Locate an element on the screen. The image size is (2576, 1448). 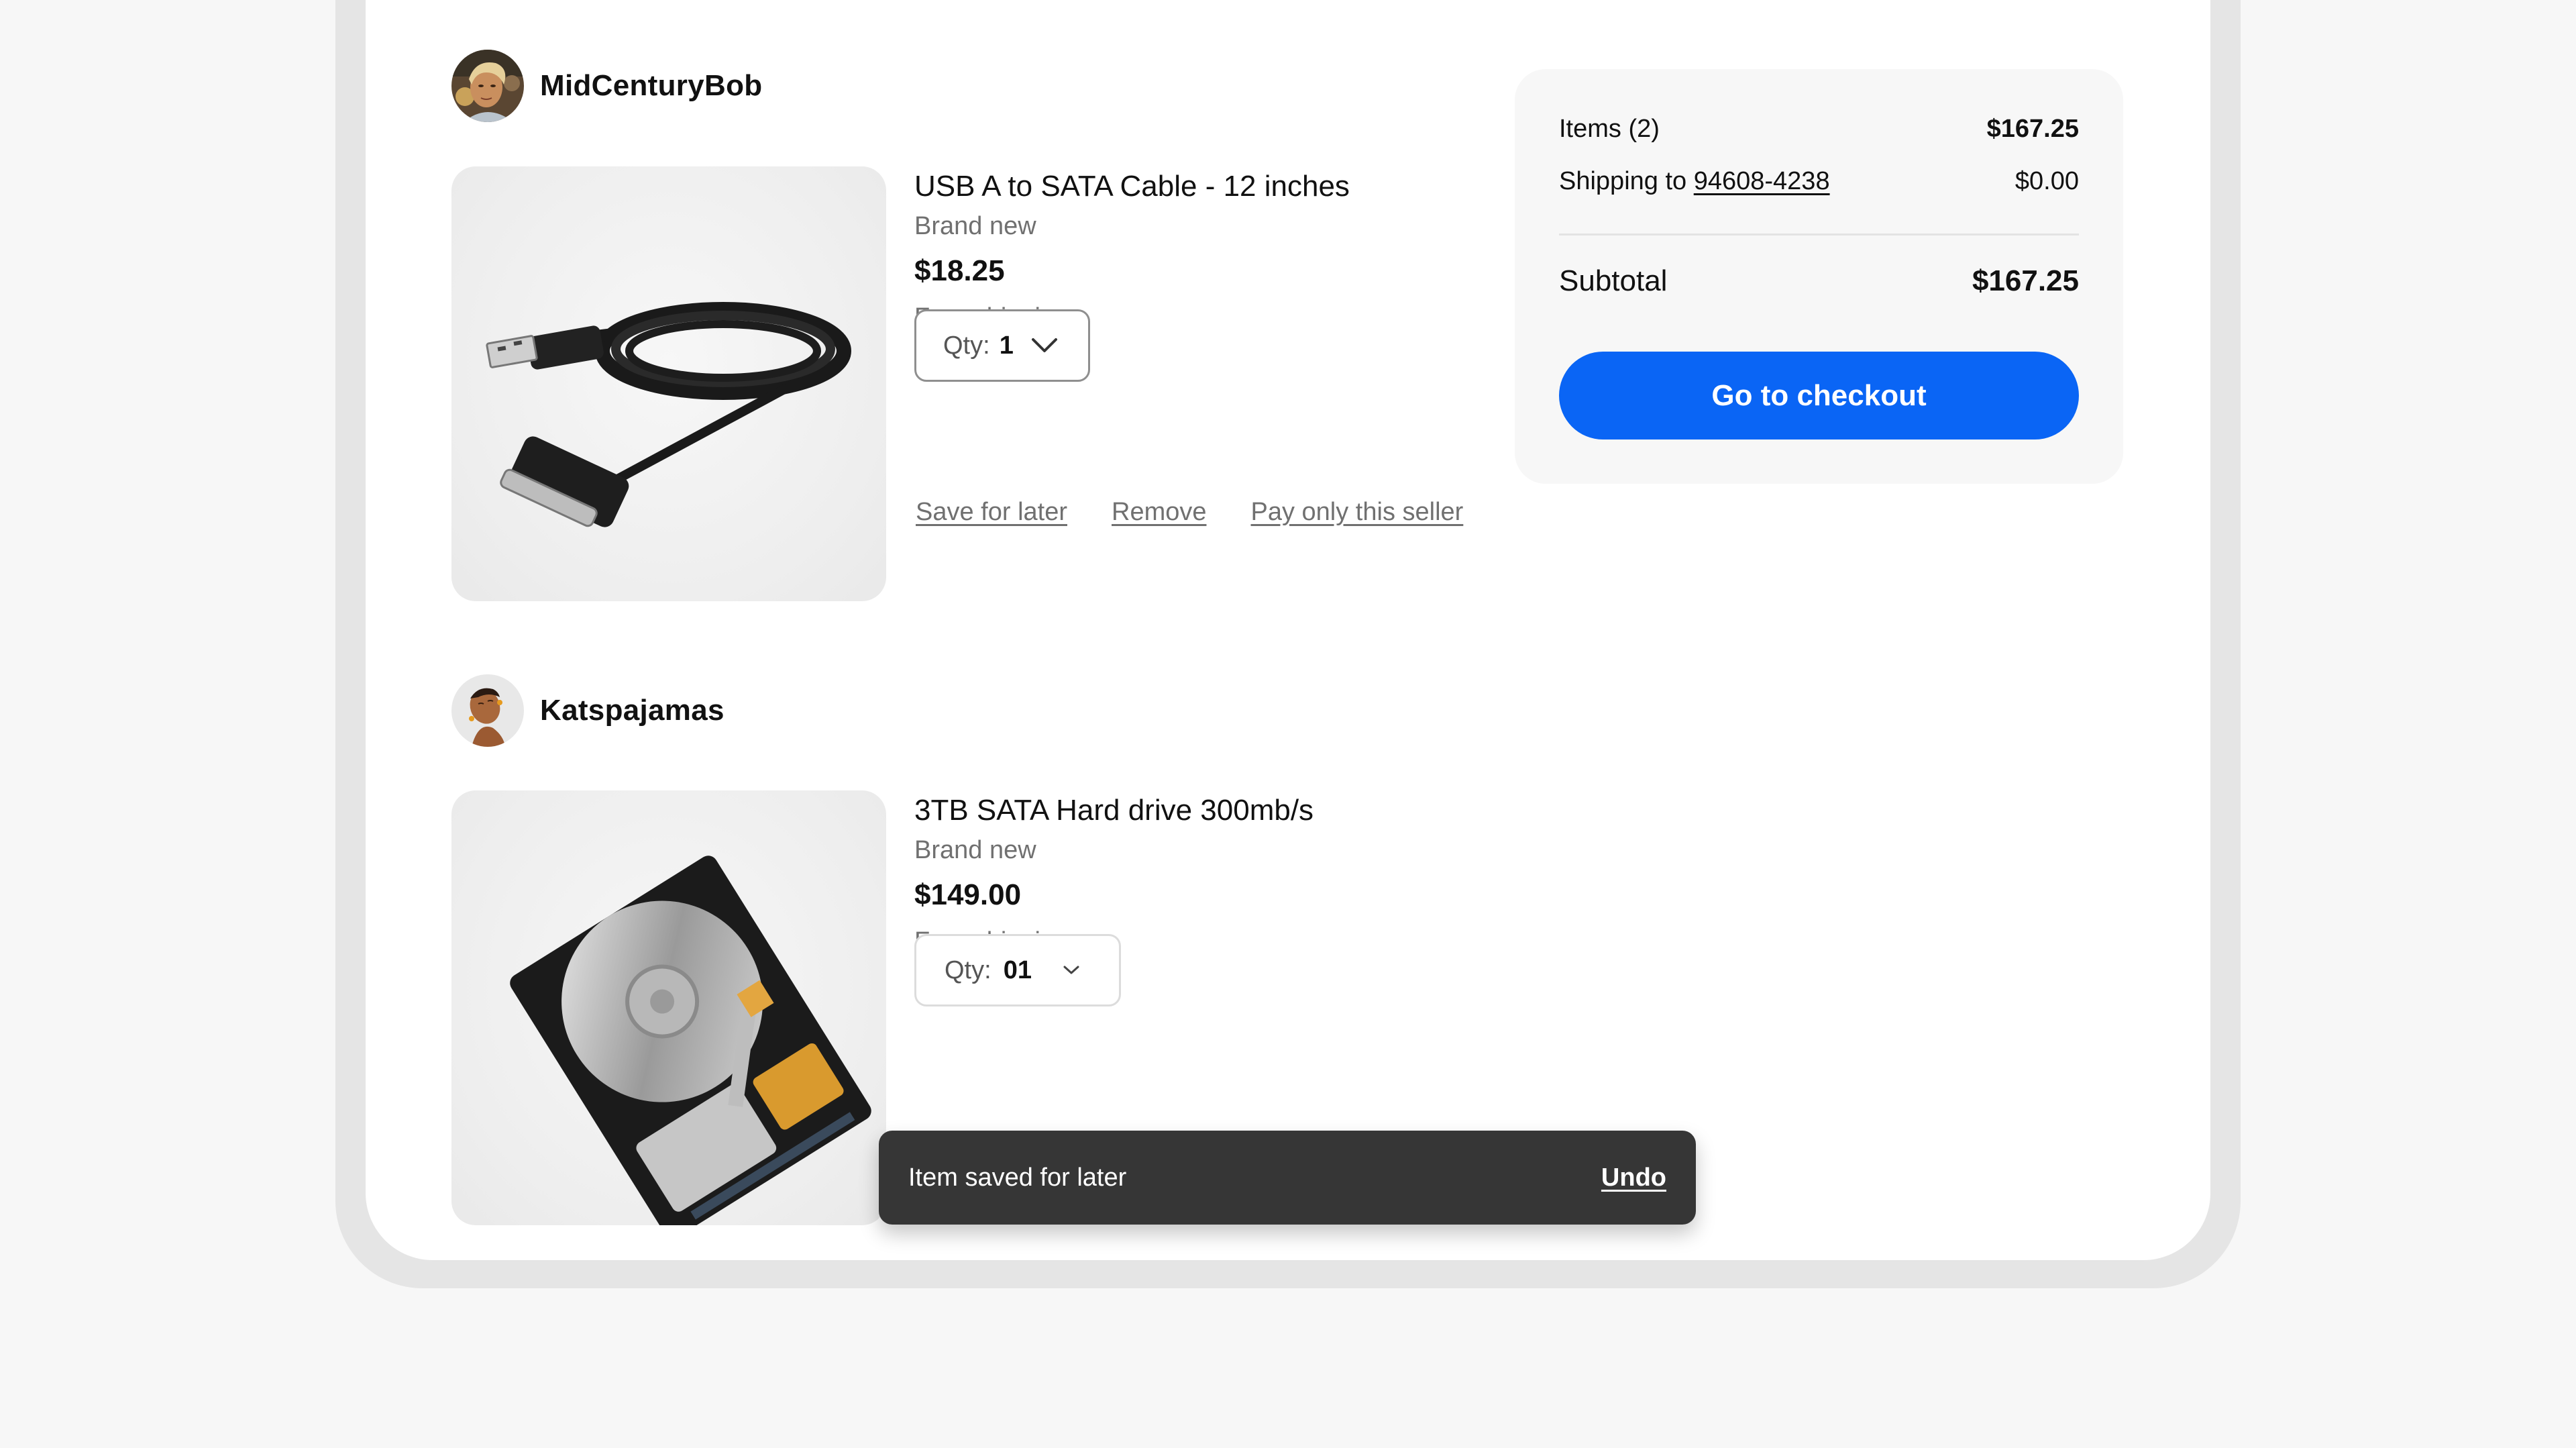
shipping-value: $0.00 is located at coordinates (2047, 181).